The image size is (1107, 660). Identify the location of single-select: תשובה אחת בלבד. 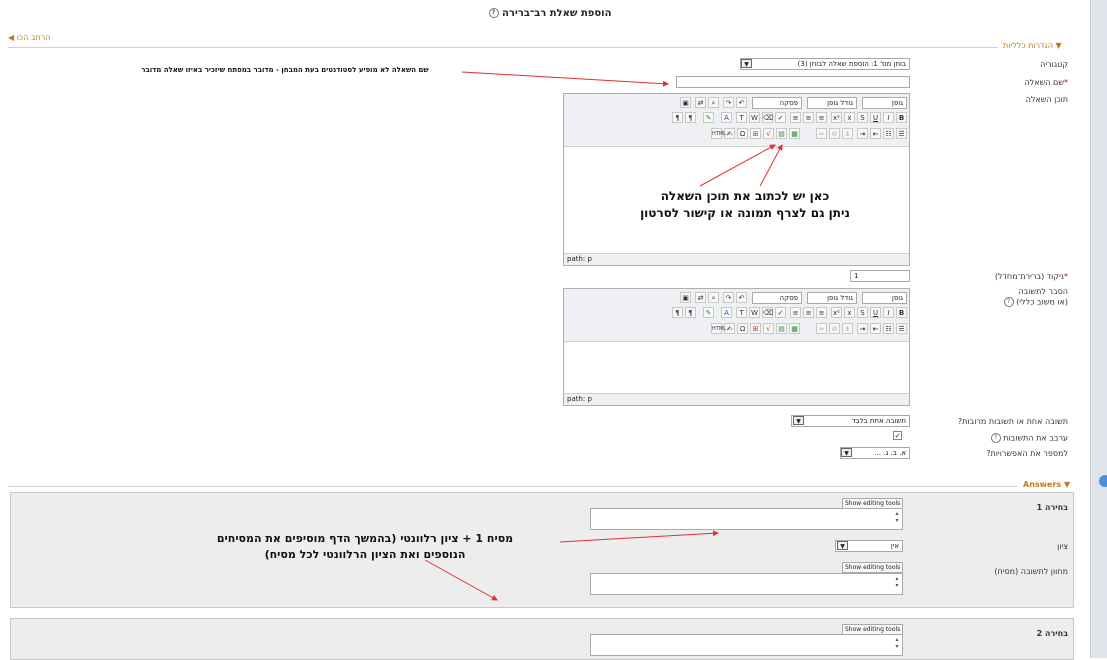
(850, 421).